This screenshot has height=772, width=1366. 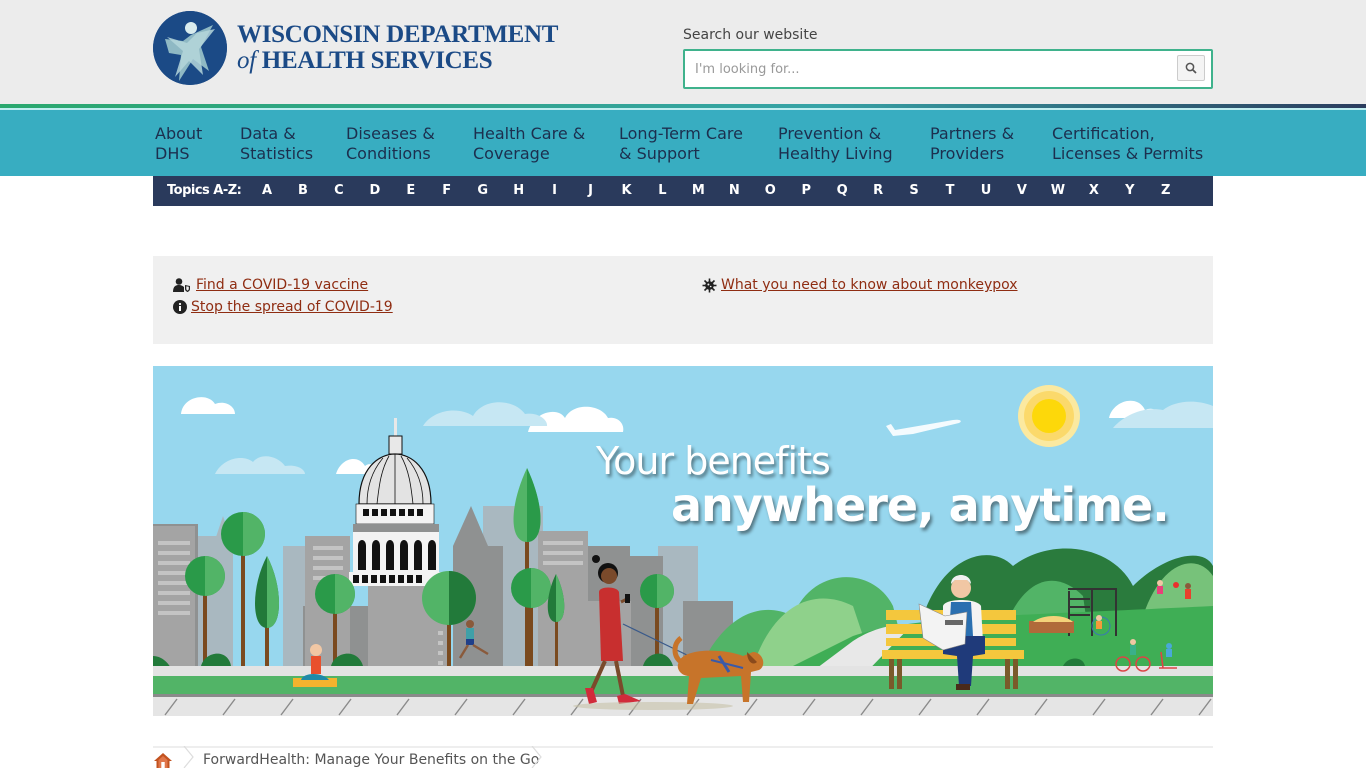 I want to click on topic-letter-q: Q, so click(x=842, y=190).